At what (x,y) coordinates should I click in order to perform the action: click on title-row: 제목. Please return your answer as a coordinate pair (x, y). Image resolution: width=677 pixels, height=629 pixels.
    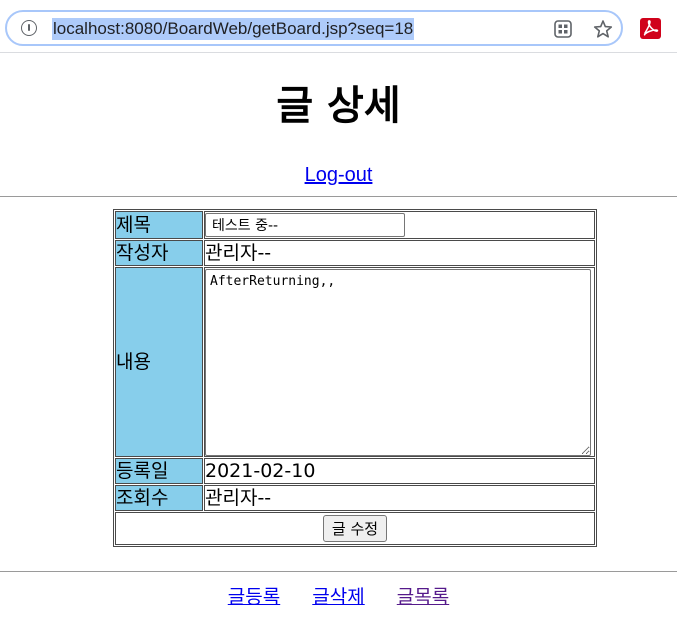
    Looking at the image, I should click on (355, 225).